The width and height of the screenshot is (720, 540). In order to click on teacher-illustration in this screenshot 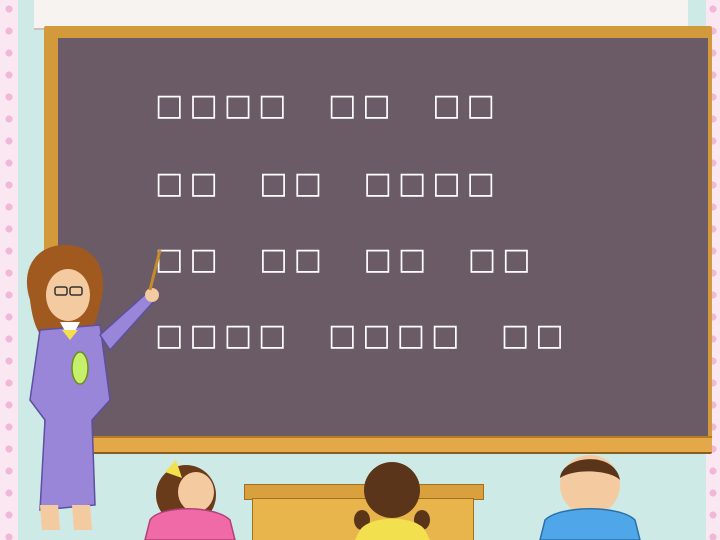, I will do `click(94, 387)`.